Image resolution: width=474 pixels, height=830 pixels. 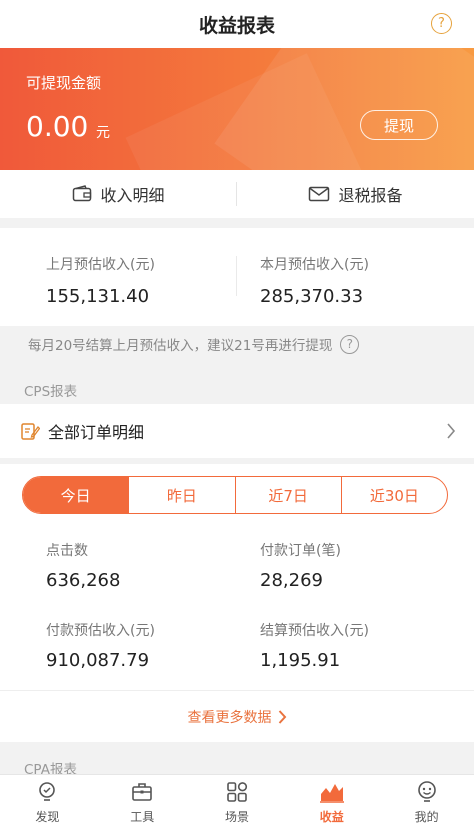 I want to click on paid-income-stat: 付款预估收入(元) 910,087.79, so click(x=100, y=645).